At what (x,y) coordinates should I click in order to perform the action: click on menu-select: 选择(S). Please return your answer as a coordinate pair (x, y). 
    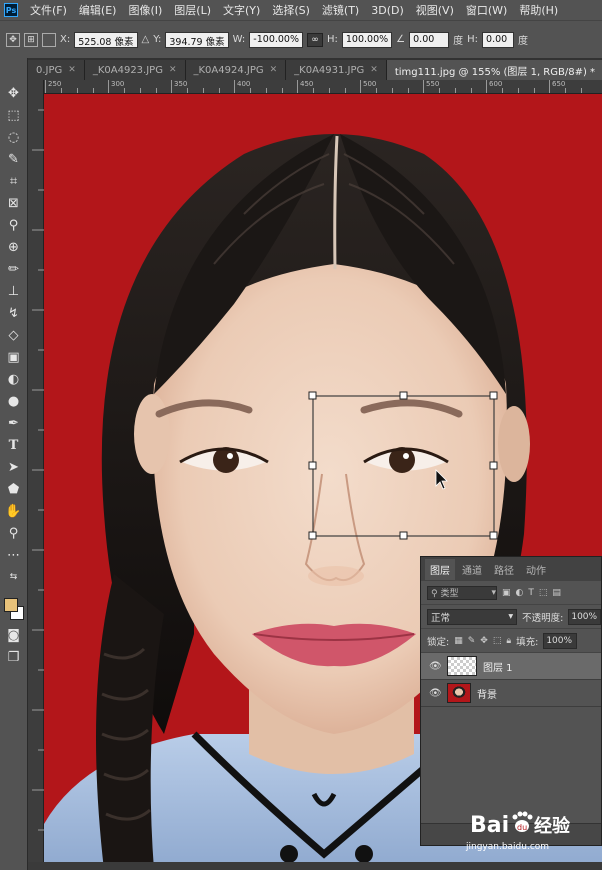
    Looking at the image, I should click on (291, 10).